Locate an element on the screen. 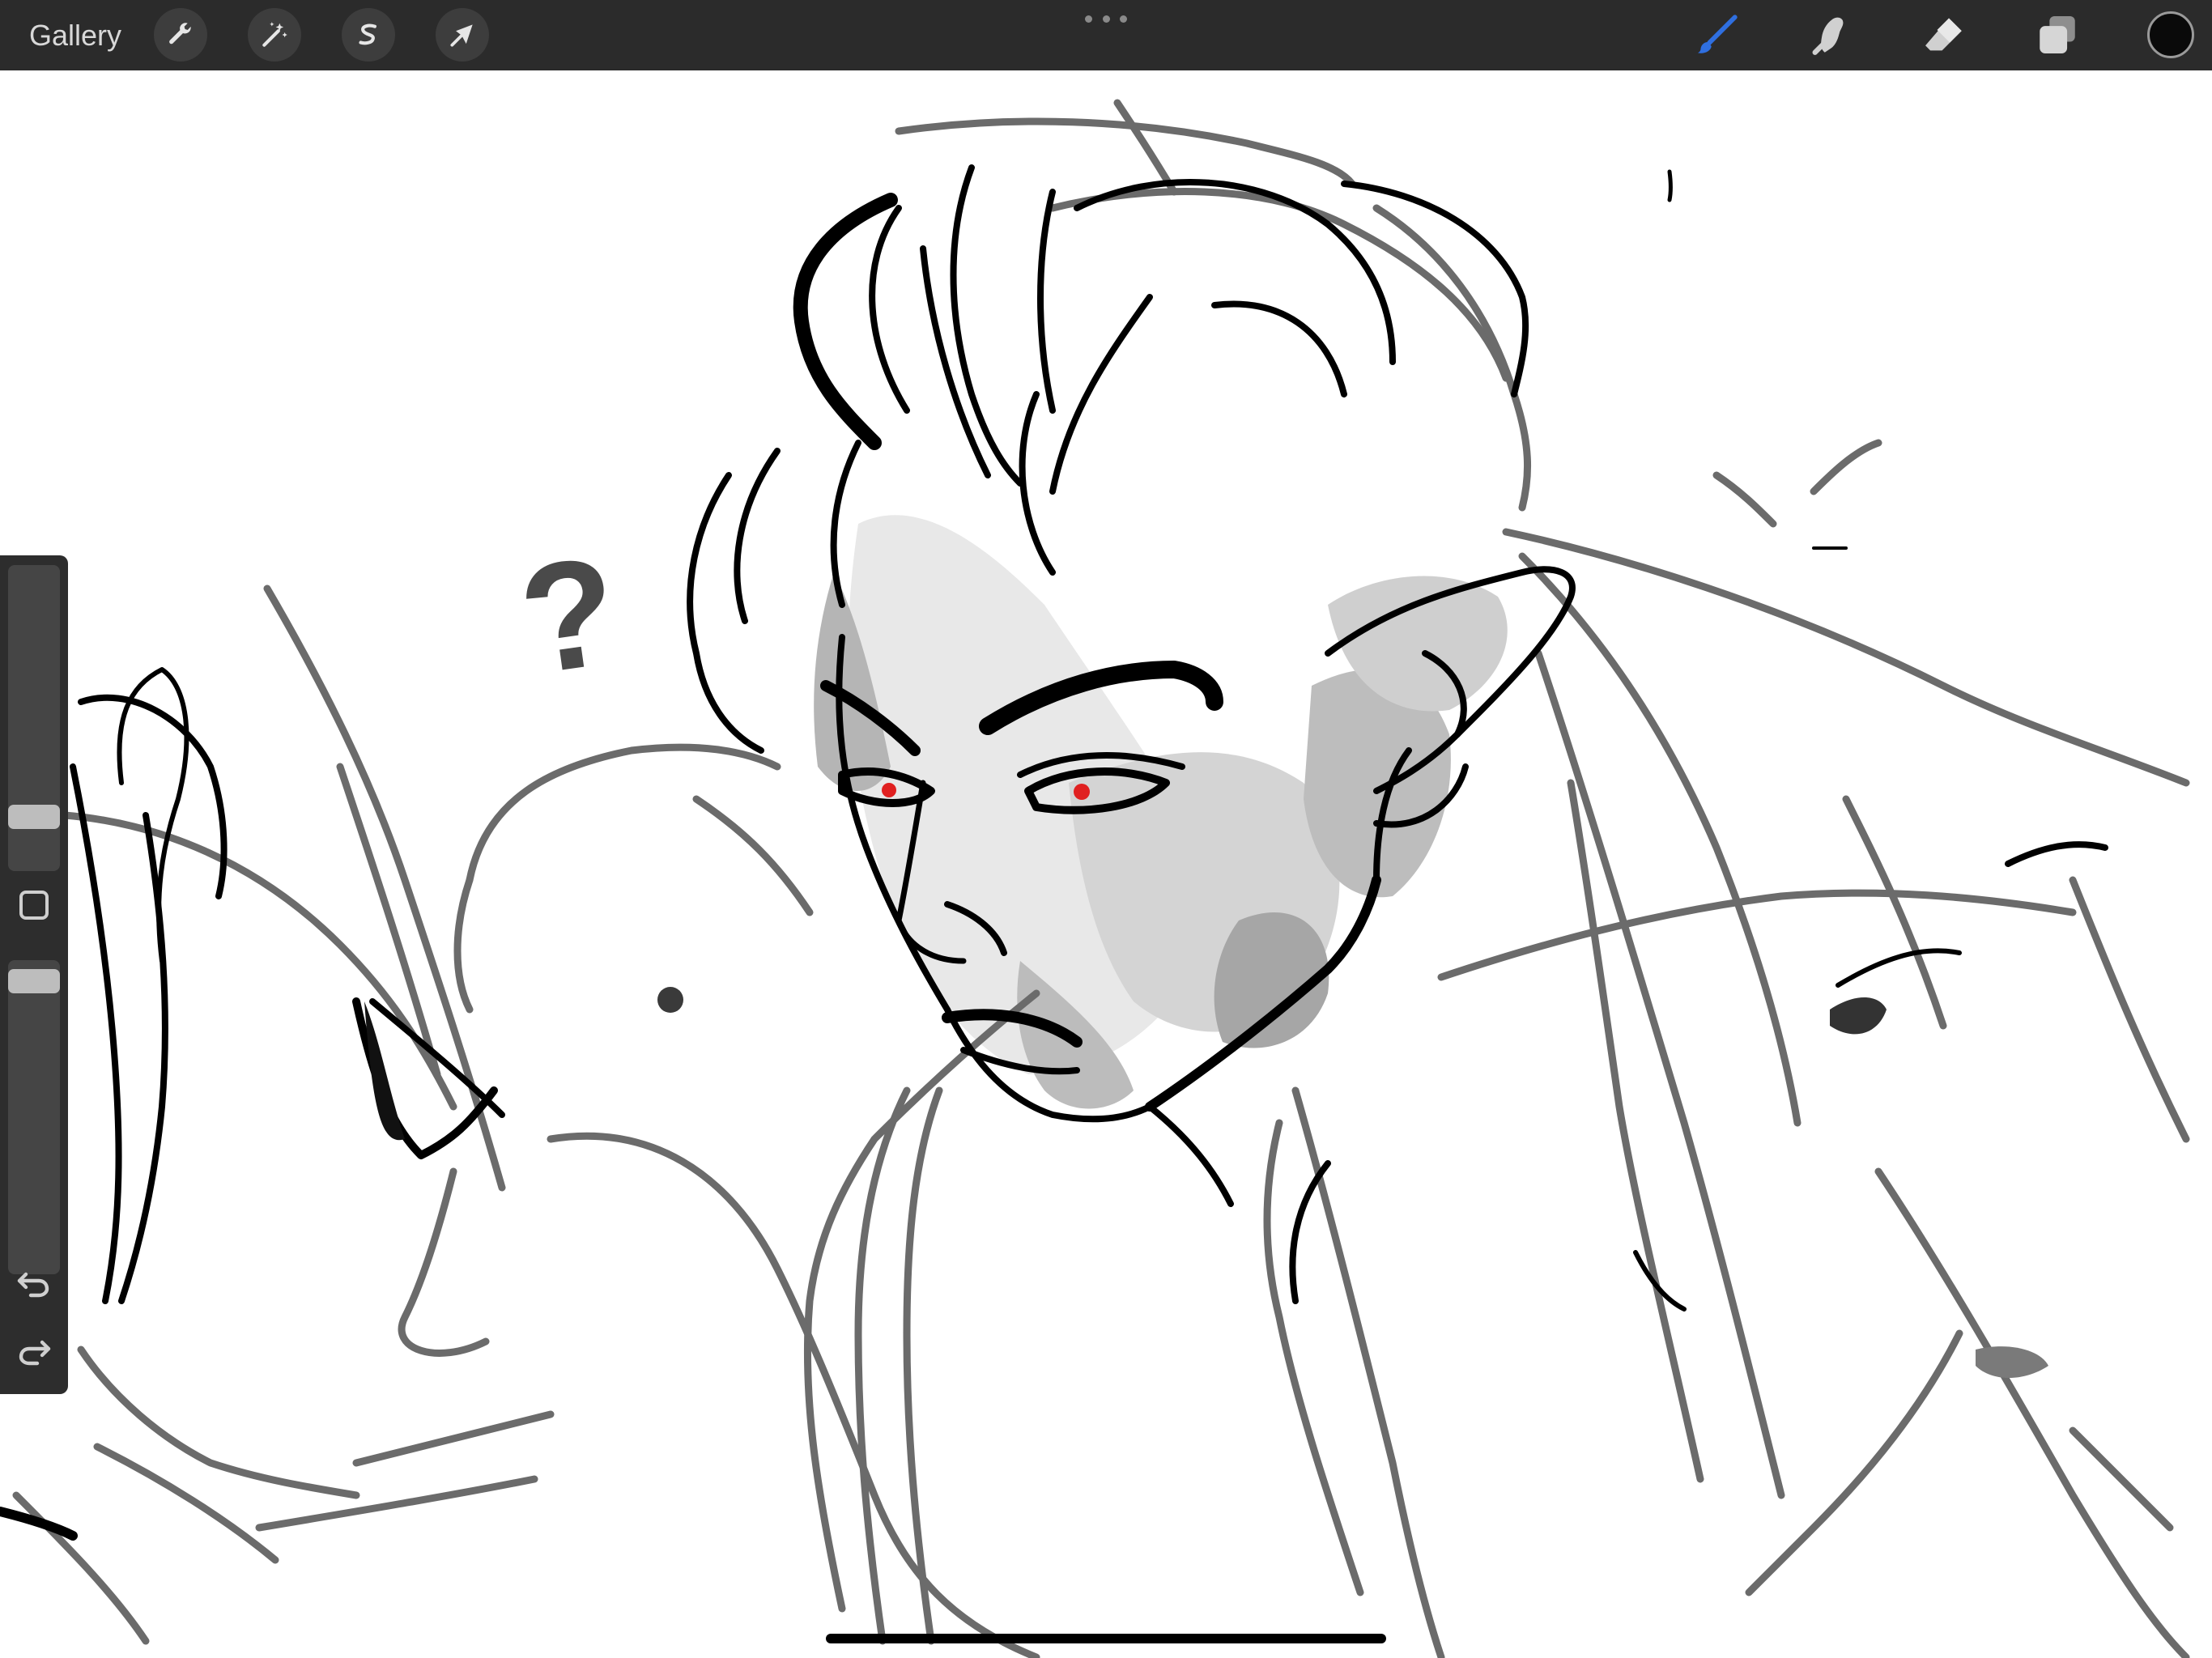  opacity-slider-thumb is located at coordinates (34, 980).